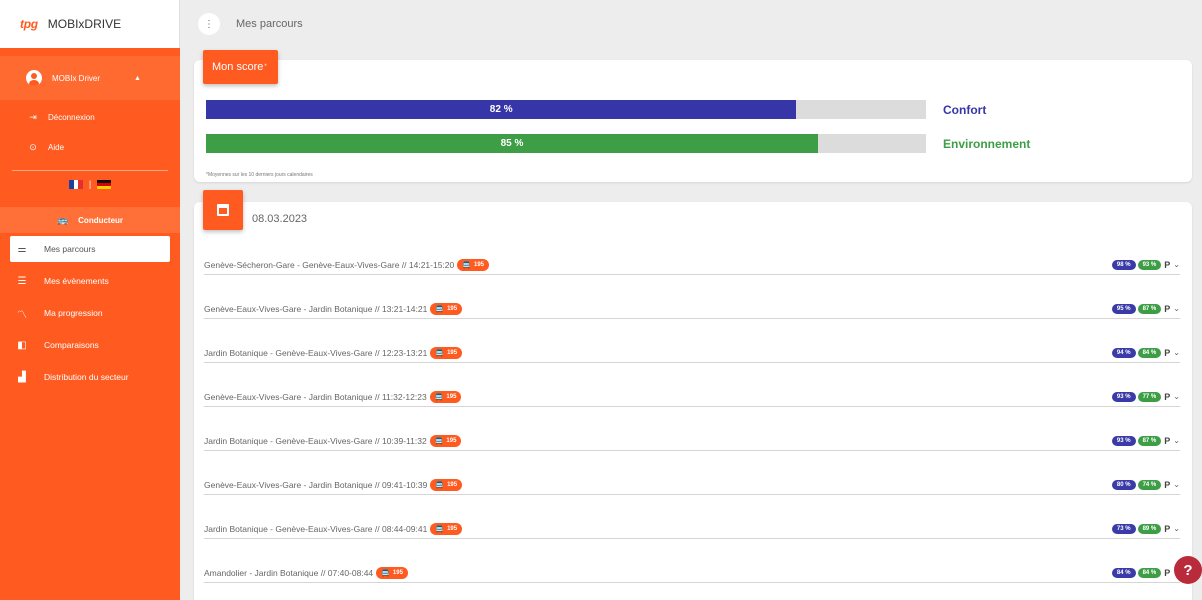  I want to click on environnement-bar-fill: 85 %, so click(512, 143).